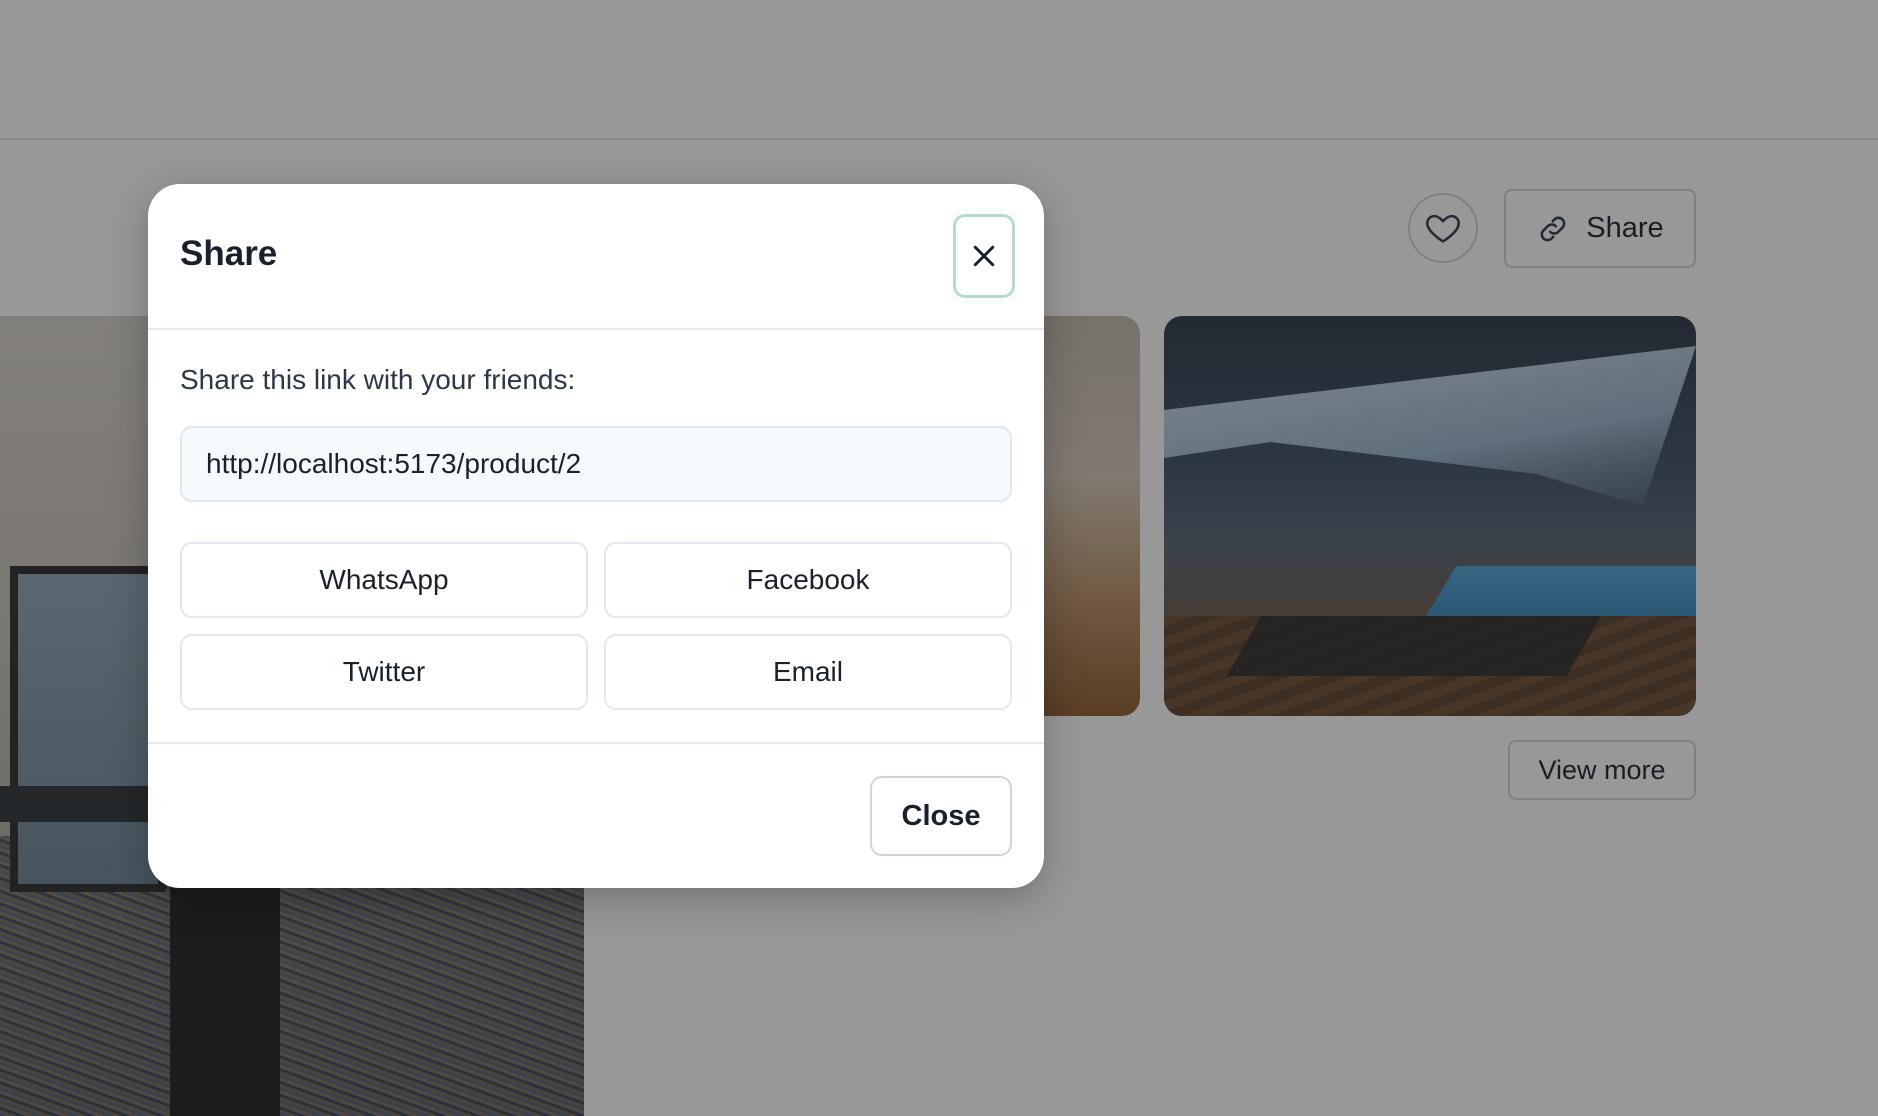  What do you see at coordinates (384, 672) in the screenshot?
I see `share-twitter-button: Twitter` at bounding box center [384, 672].